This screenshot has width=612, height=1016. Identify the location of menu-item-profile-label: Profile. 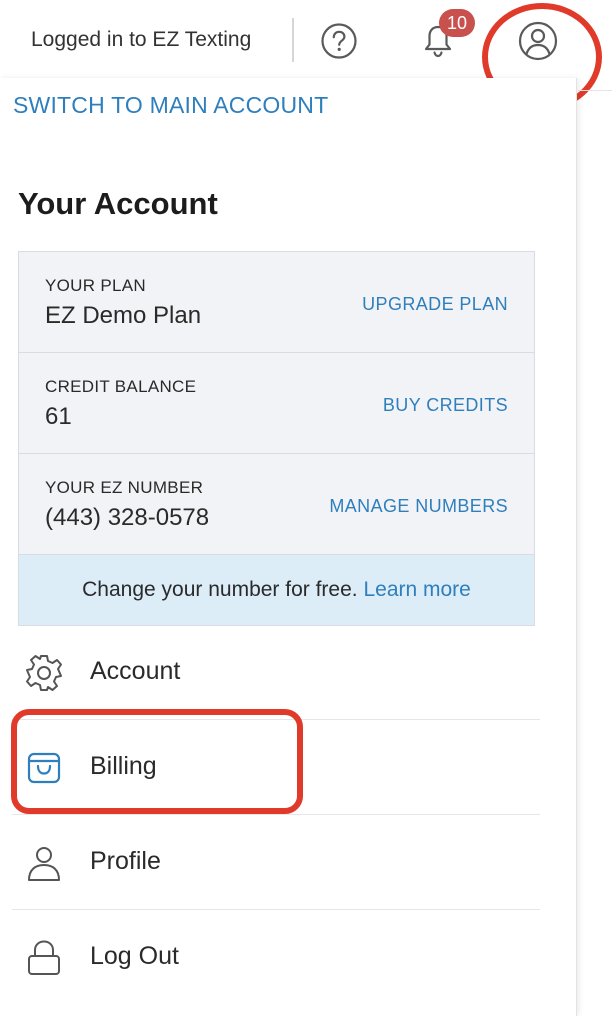
(125, 861).